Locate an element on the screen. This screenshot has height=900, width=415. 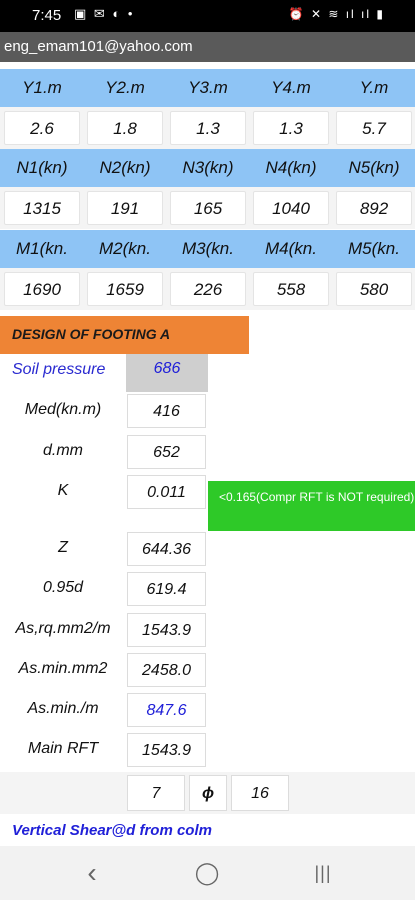
recents-icon: ||| is located at coordinates (323, 873).